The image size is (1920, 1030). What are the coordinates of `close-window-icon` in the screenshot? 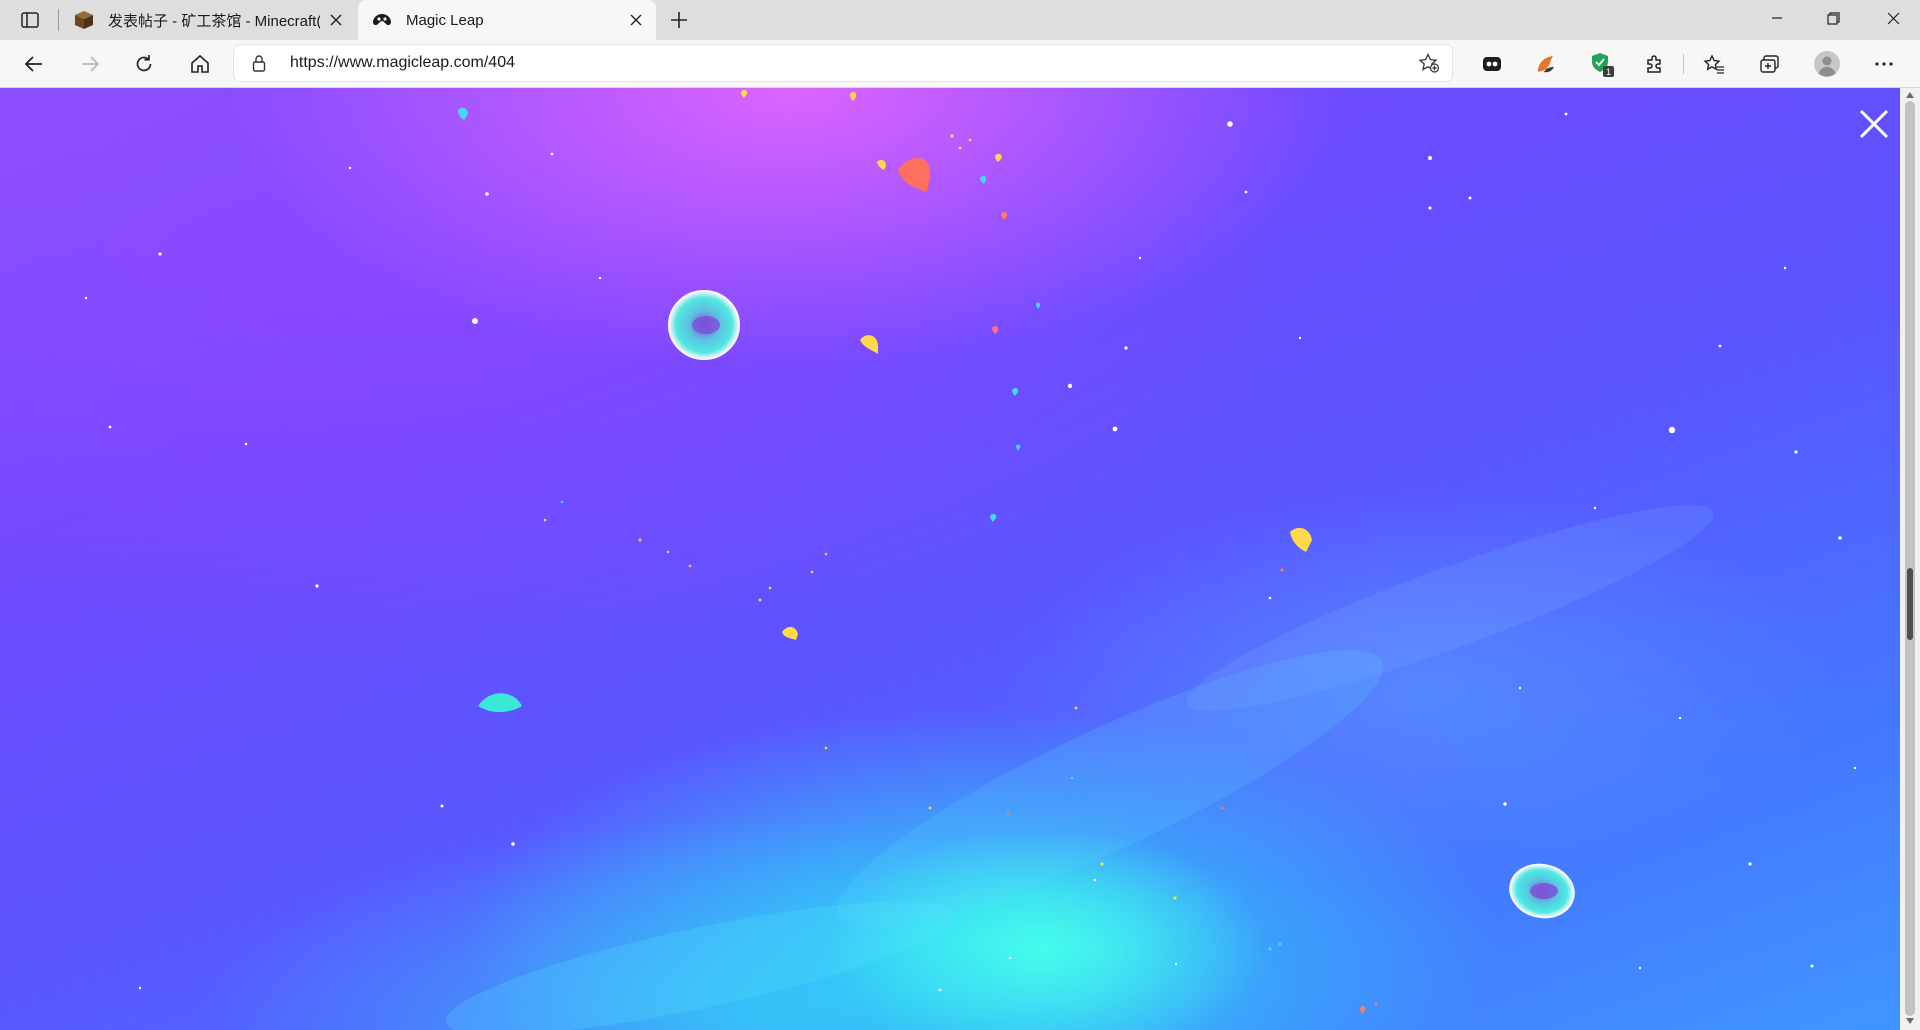 It's located at (1893, 18).